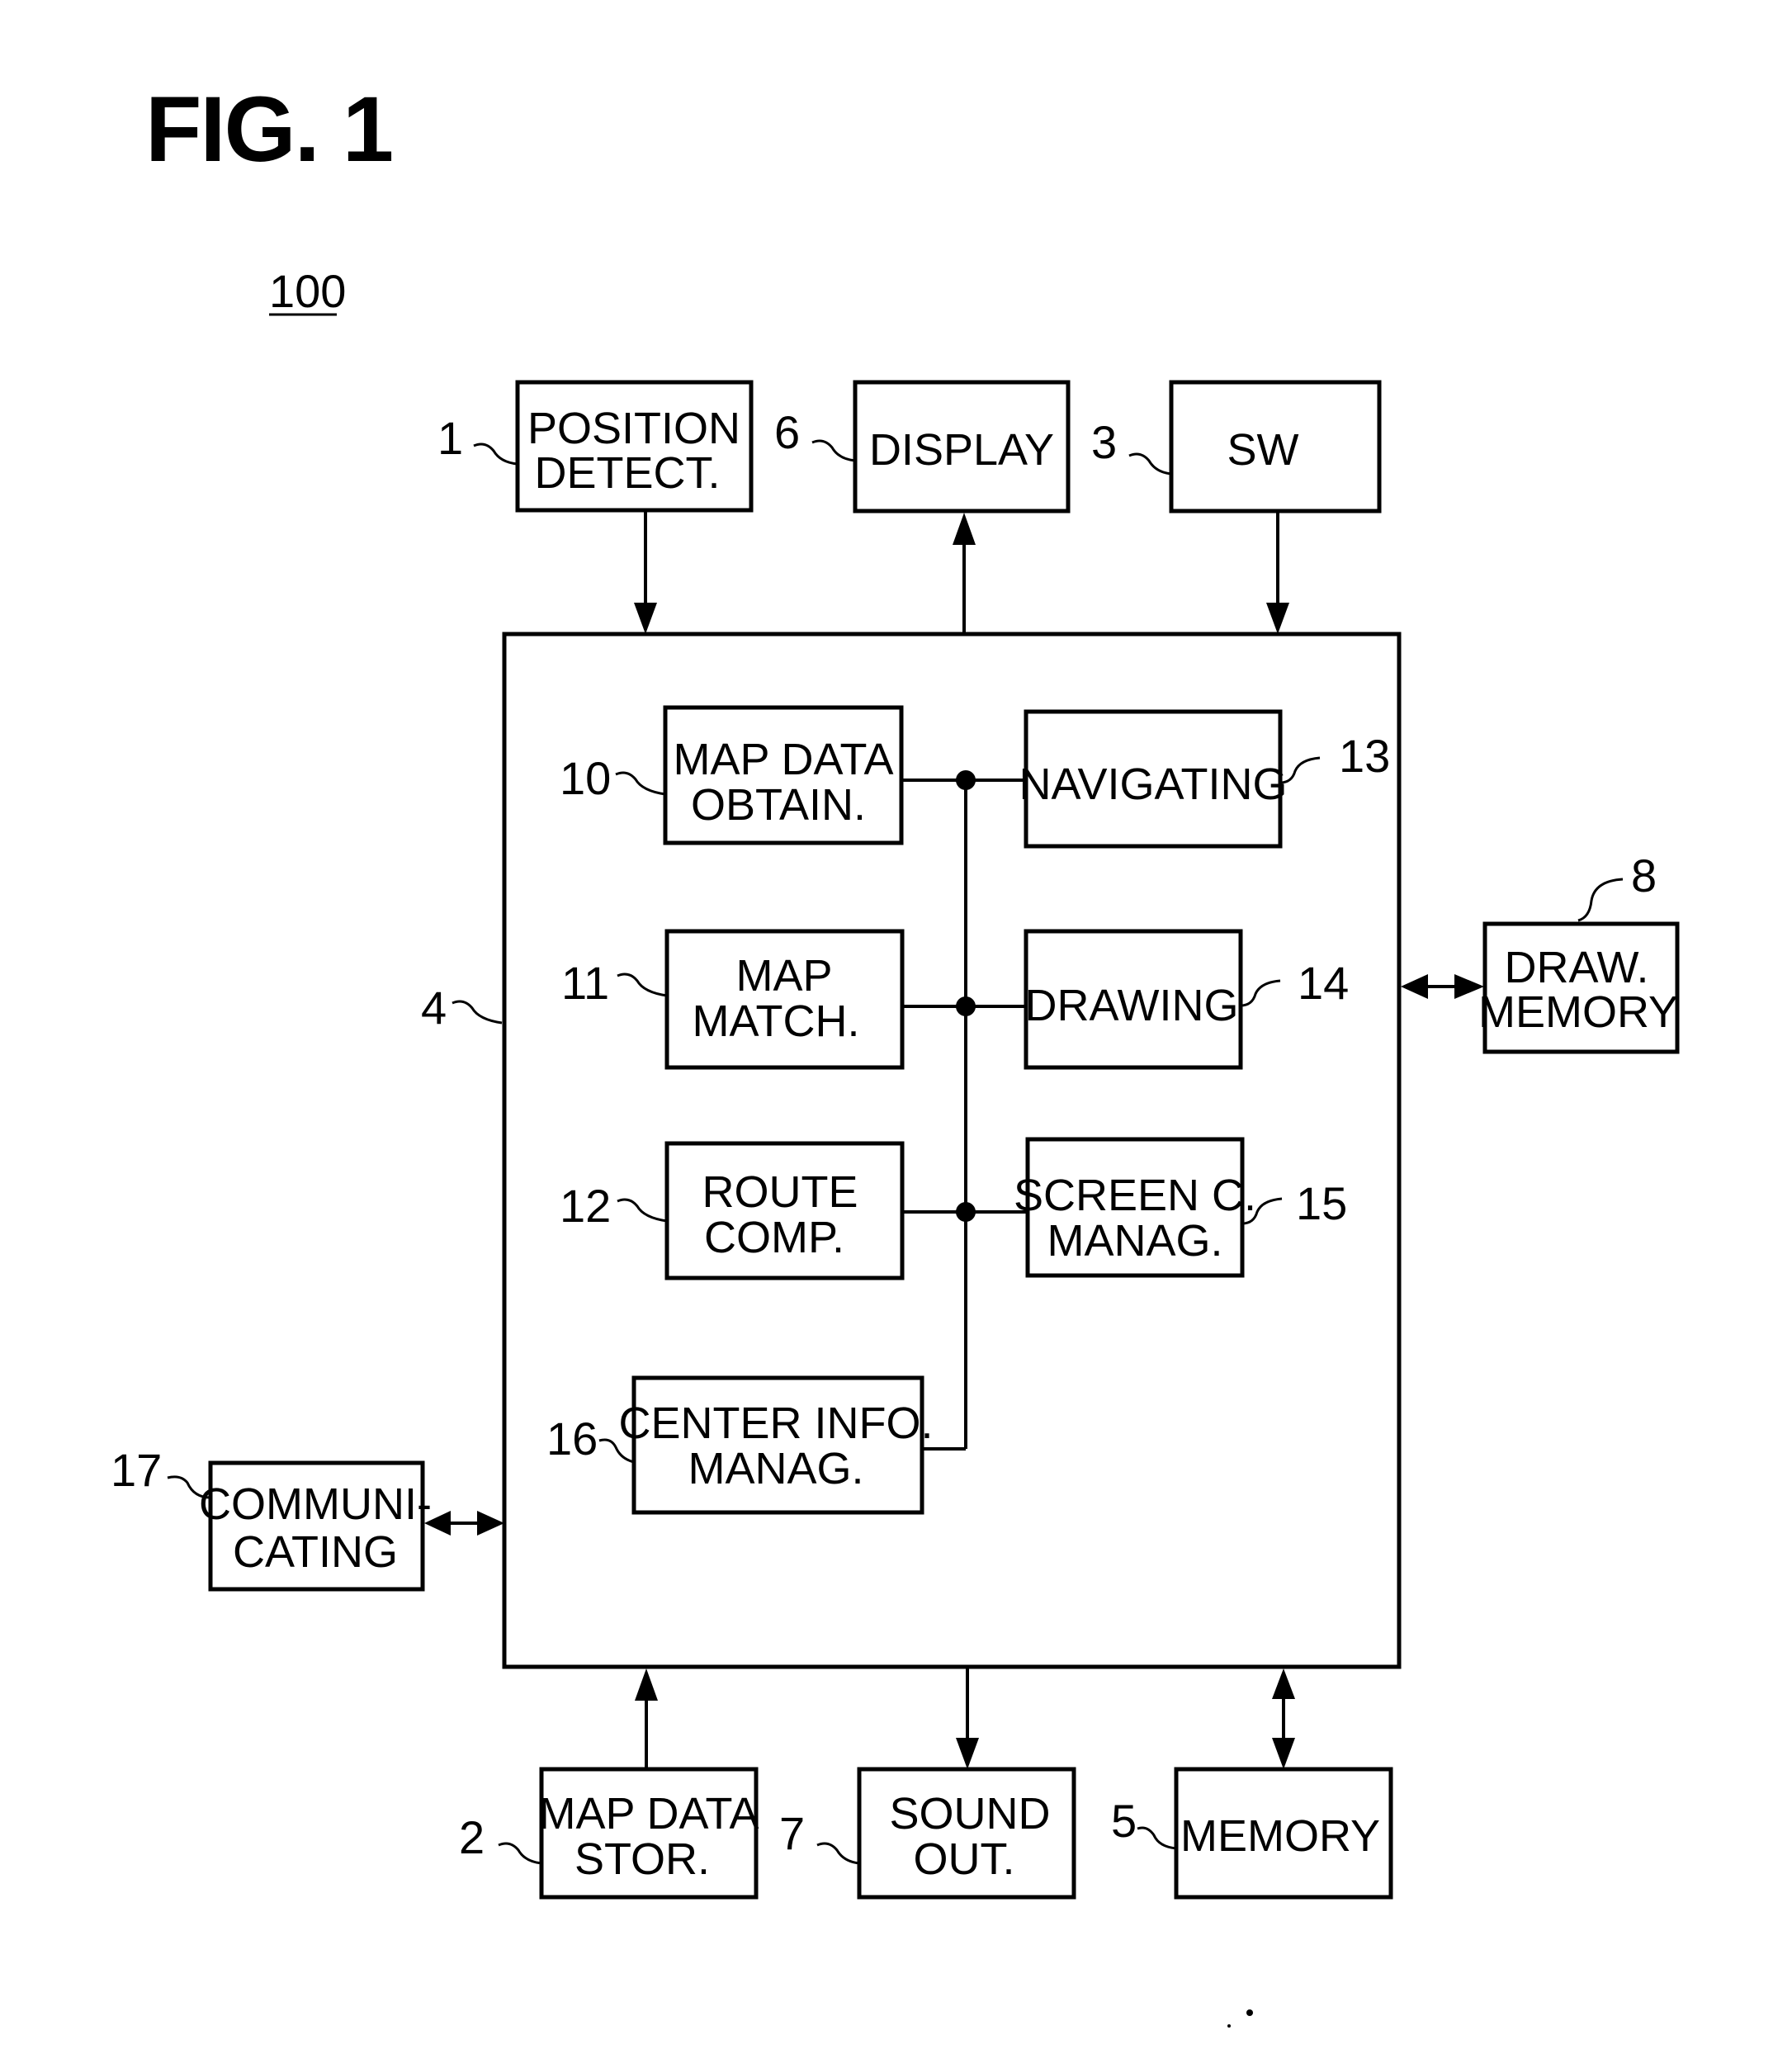 The image size is (1792, 2054). I want to click on sound-out-line-1: SOUND, so click(969, 1814).